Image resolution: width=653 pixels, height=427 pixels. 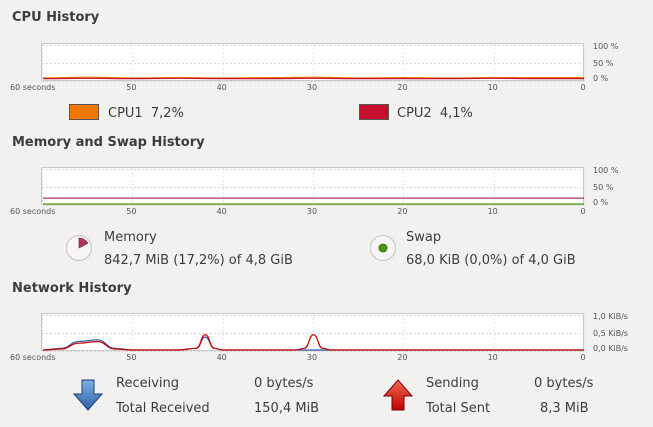 I want to click on cpu-history-plot, so click(x=313, y=63).